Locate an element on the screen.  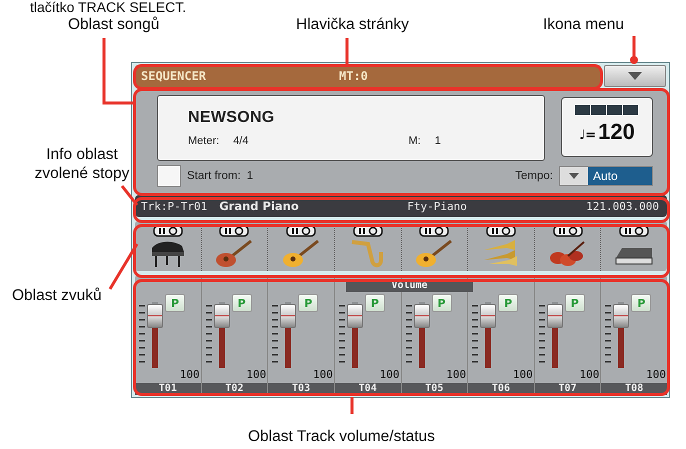
song-name: NEWSONG is located at coordinates (232, 118).